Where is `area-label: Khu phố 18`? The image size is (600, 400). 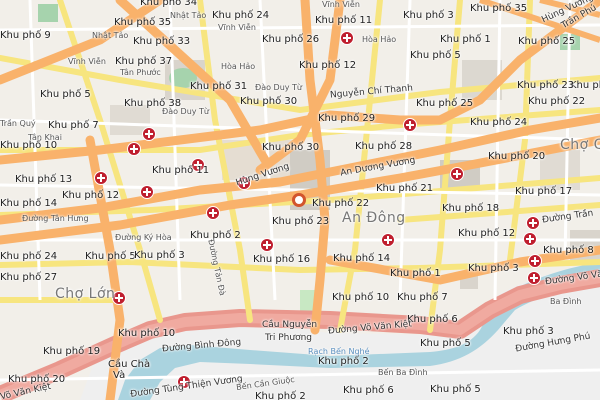
area-label: Khu phố 18 is located at coordinates (471, 208).